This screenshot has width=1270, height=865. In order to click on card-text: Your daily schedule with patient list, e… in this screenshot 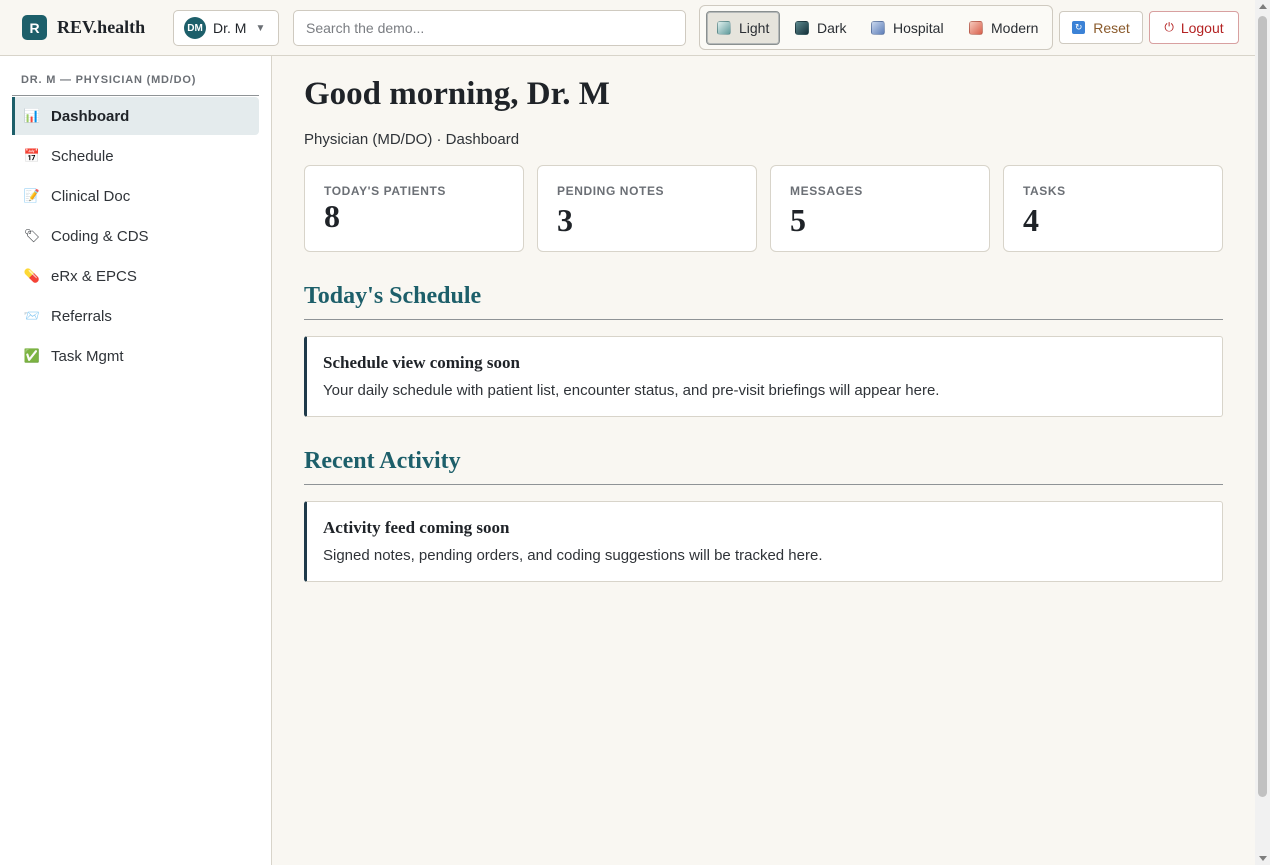, I will do `click(631, 390)`.